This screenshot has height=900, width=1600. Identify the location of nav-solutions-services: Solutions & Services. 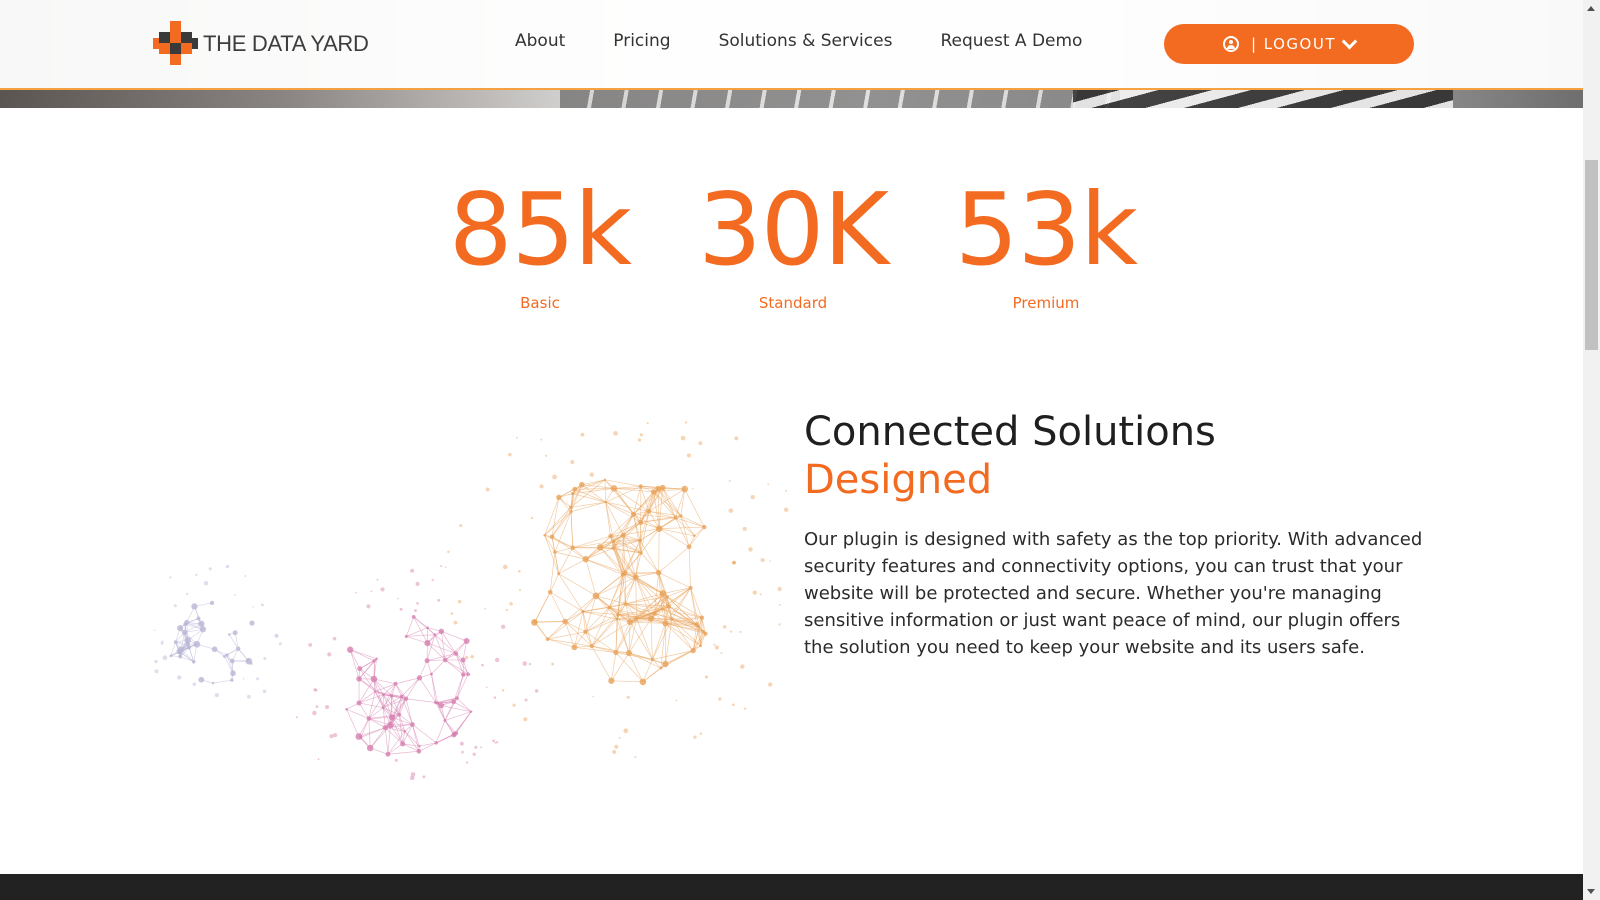
(806, 41).